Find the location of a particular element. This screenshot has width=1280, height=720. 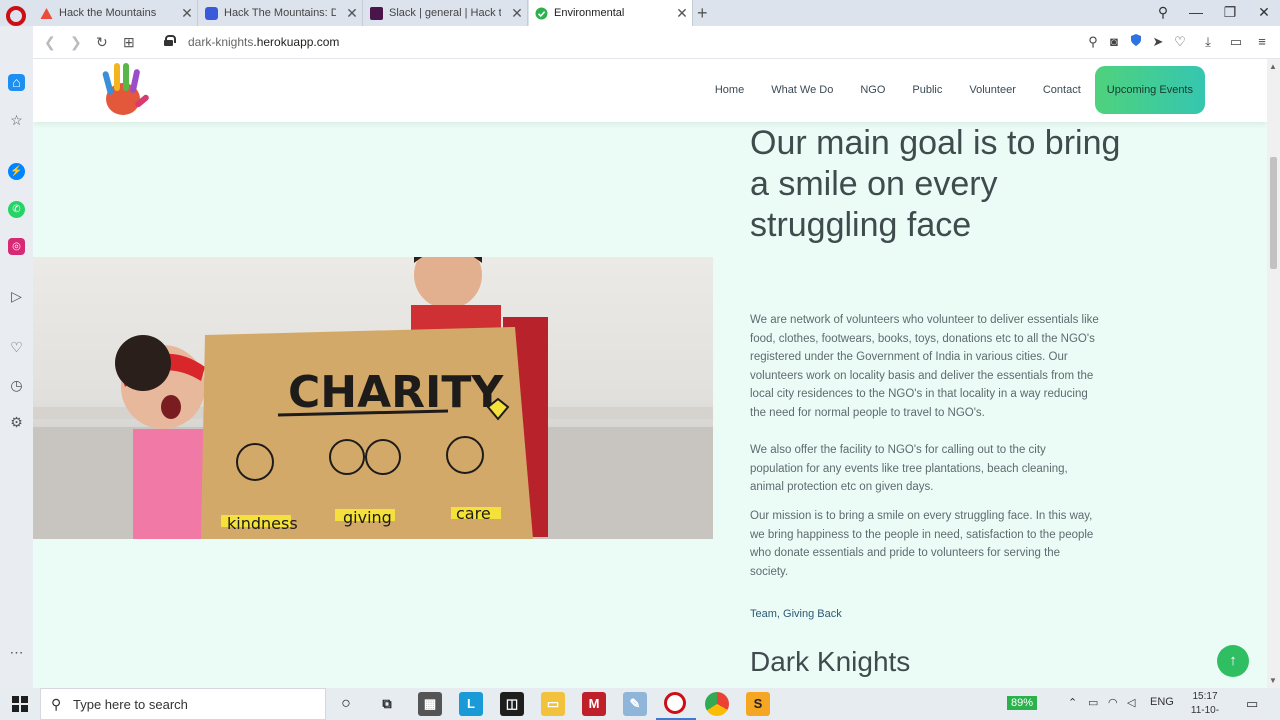

tab-search-icon: ⚲ is located at coordinates (1163, 12).